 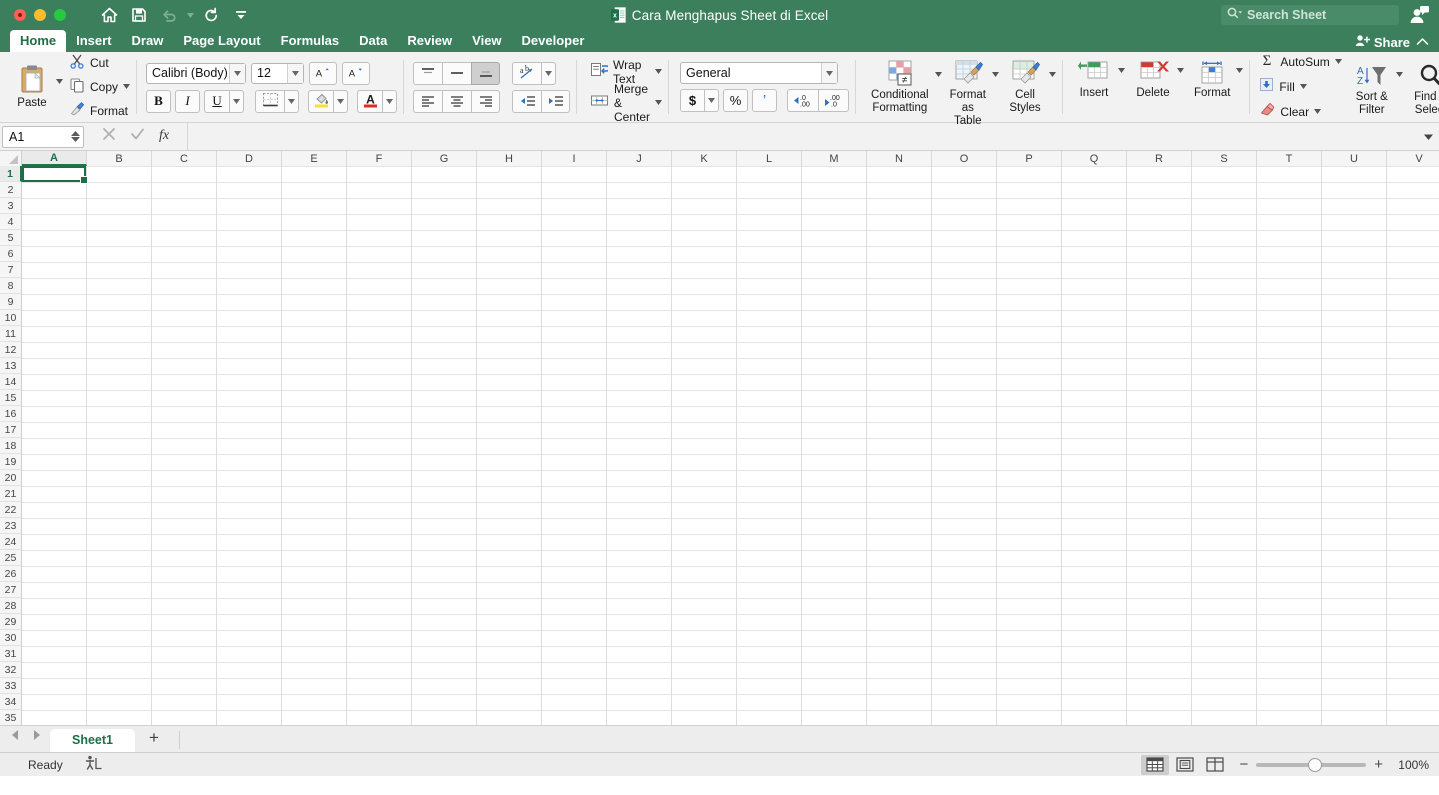 What do you see at coordinates (59, 82) in the screenshot?
I see `paste-dropdown-caret` at bounding box center [59, 82].